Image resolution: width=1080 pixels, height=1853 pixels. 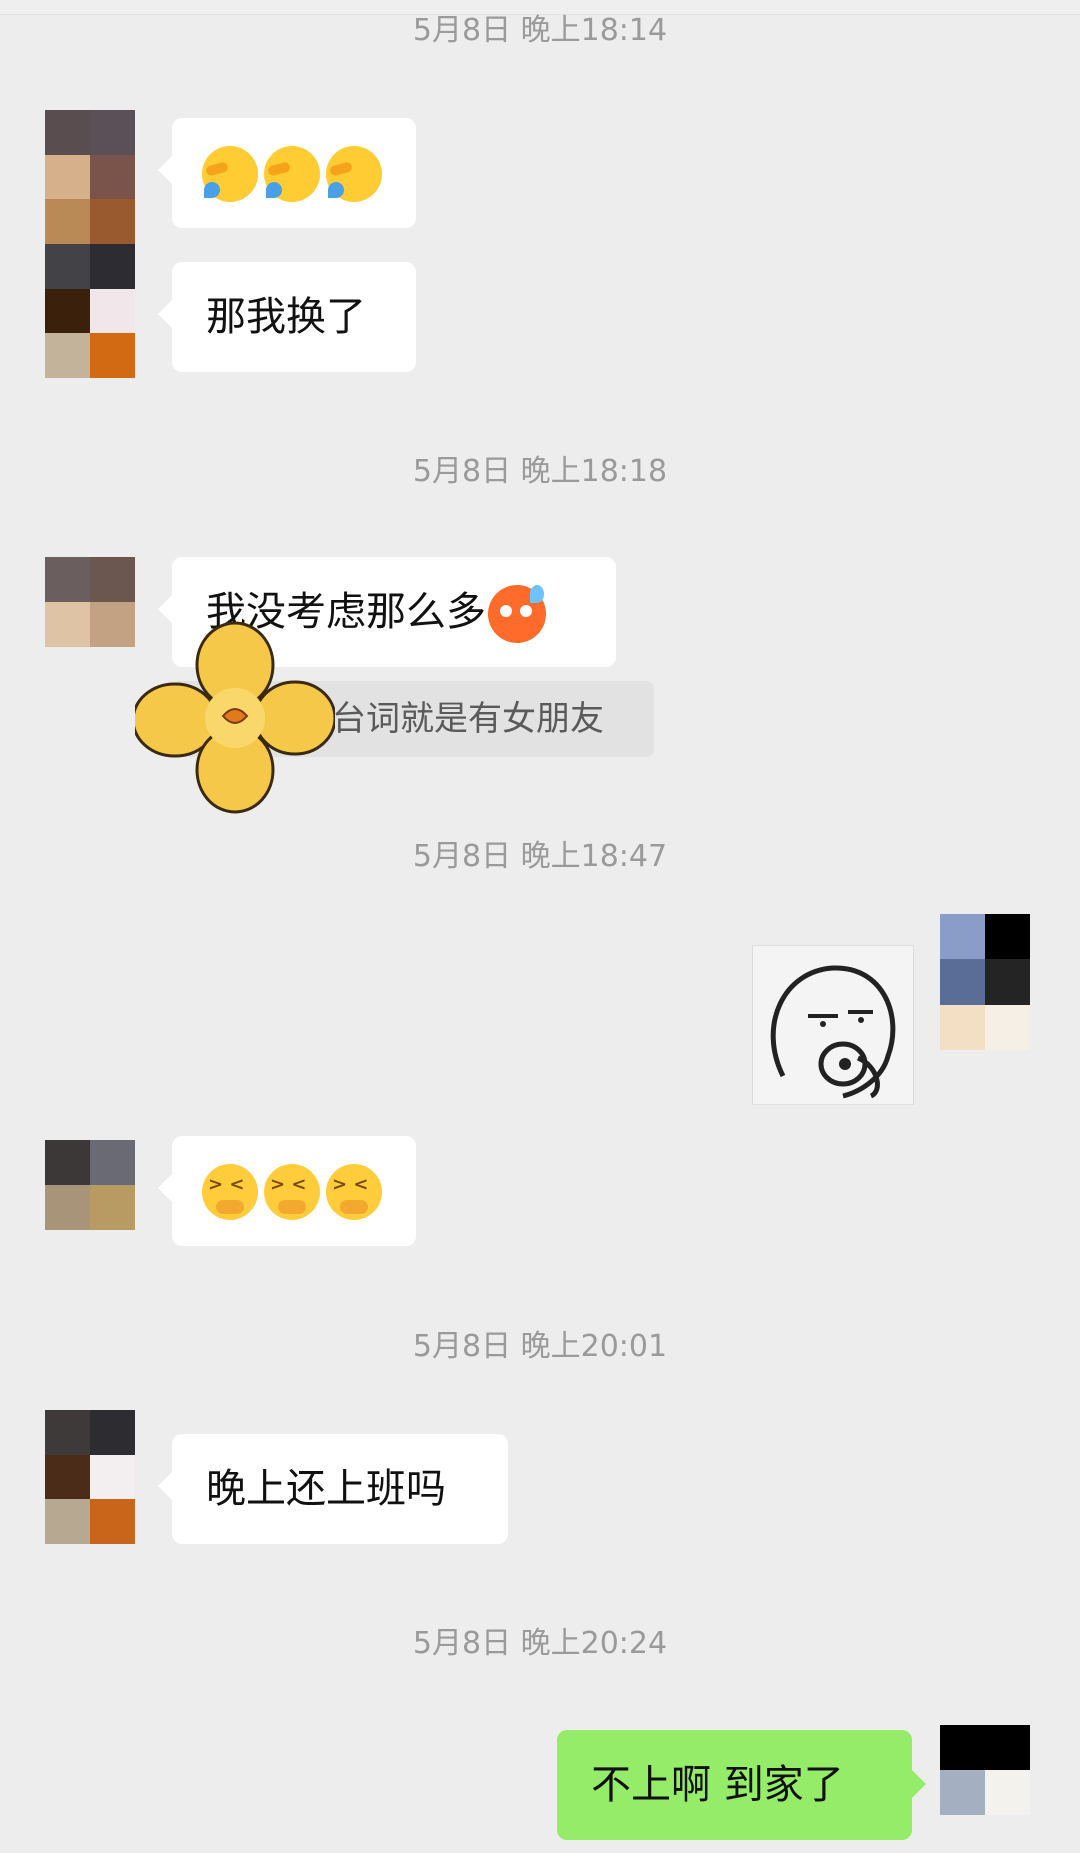 What do you see at coordinates (540, 1643) in the screenshot?
I see `timestamp: 5月8日 晚上20:24` at bounding box center [540, 1643].